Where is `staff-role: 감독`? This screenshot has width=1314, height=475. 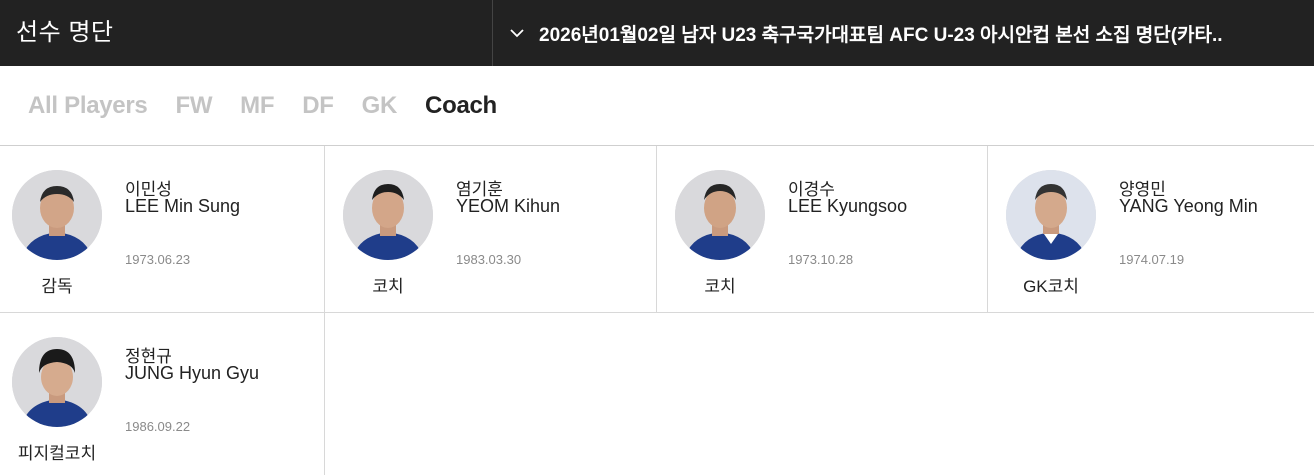
staff-role: 감독 is located at coordinates (57, 286).